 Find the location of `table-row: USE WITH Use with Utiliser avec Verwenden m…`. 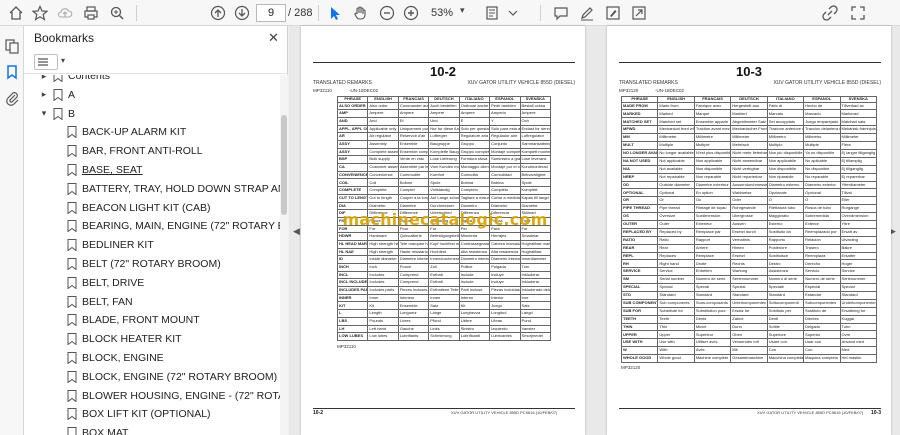

table-row: USE WITH Use with Utiliser avec Verwenden m… is located at coordinates (749, 343).